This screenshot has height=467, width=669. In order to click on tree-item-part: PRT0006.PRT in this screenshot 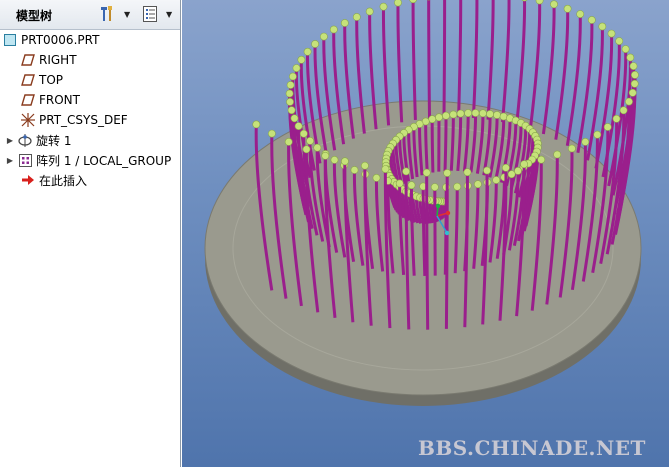, I will do `click(92, 40)`.